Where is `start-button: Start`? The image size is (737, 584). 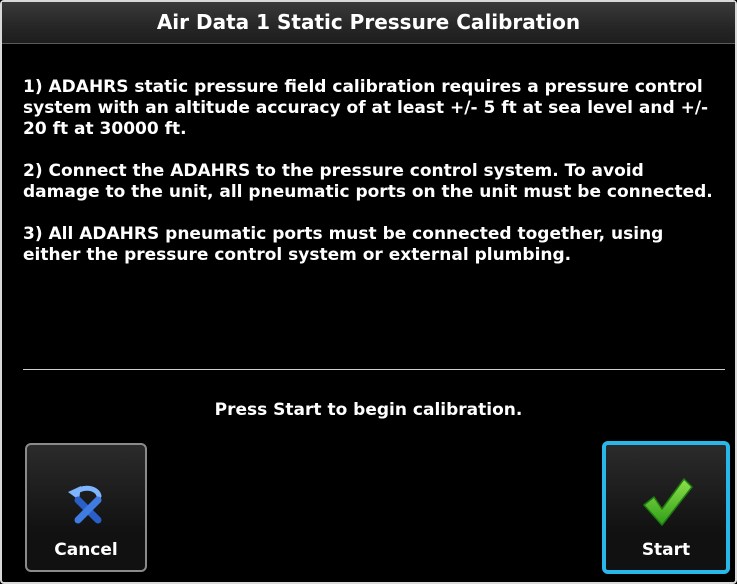 start-button: Start is located at coordinates (666, 507).